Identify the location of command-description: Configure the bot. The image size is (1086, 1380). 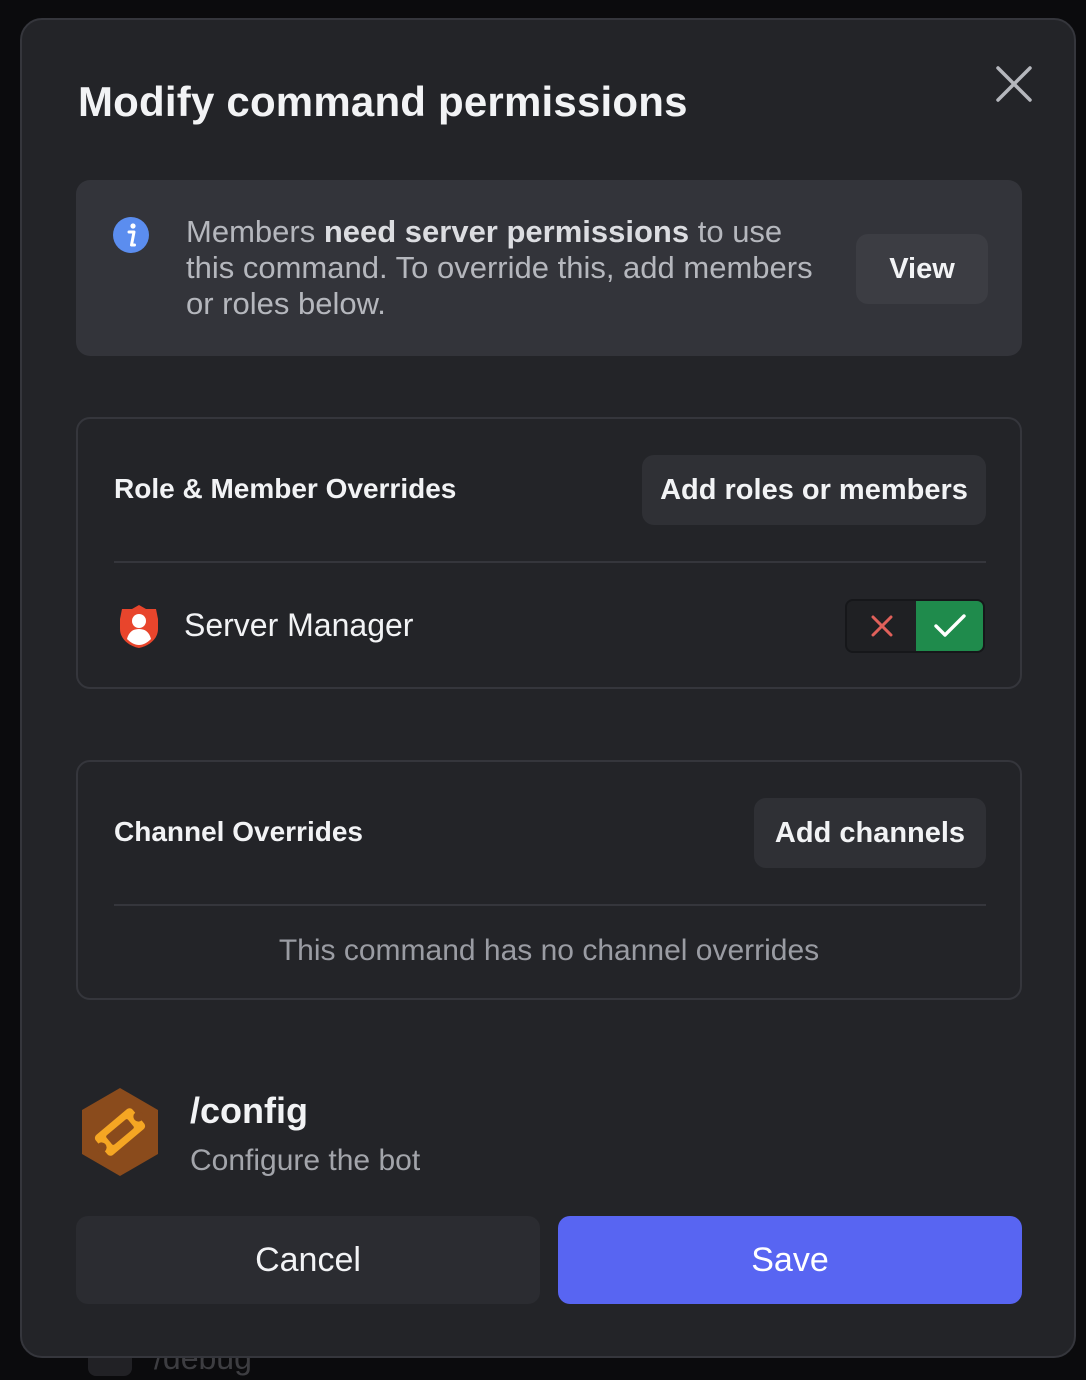
(305, 1160).